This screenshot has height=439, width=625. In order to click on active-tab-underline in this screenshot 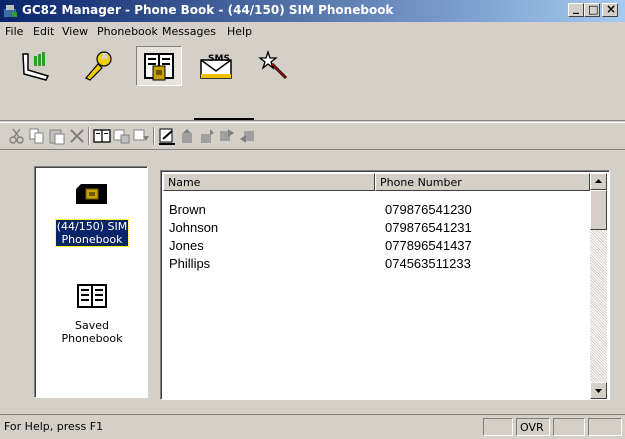, I will do `click(224, 119)`.